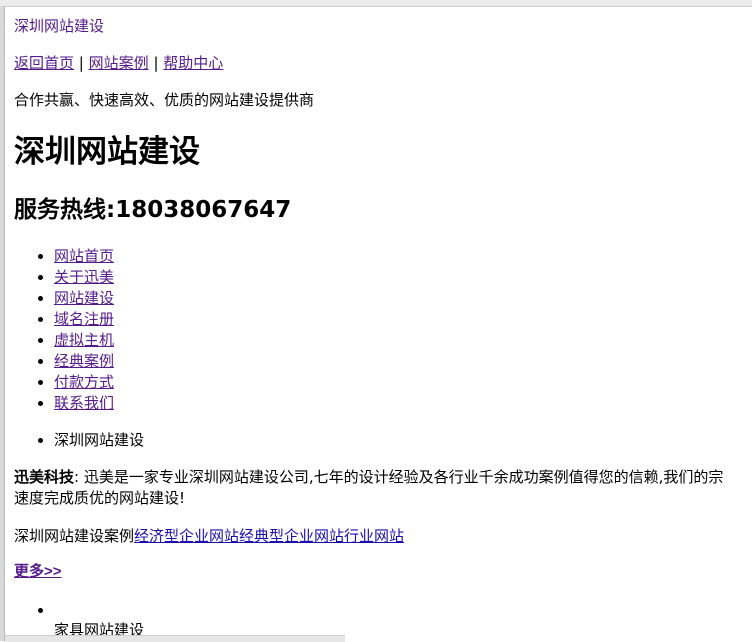 The width and height of the screenshot is (752, 642). Describe the element at coordinates (99, 440) in the screenshot. I see `current-section-item: 深圳网站建设` at that location.